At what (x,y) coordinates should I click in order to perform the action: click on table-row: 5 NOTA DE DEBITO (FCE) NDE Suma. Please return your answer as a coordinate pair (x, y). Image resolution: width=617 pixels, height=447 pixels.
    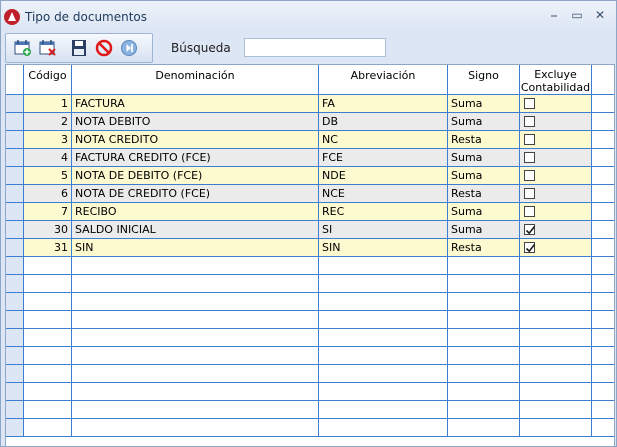
    Looking at the image, I should click on (310, 176).